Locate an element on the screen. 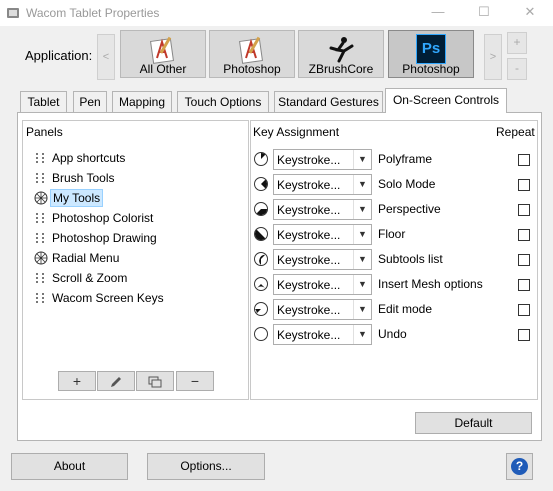  all-other-app-icon is located at coordinates (162, 50).